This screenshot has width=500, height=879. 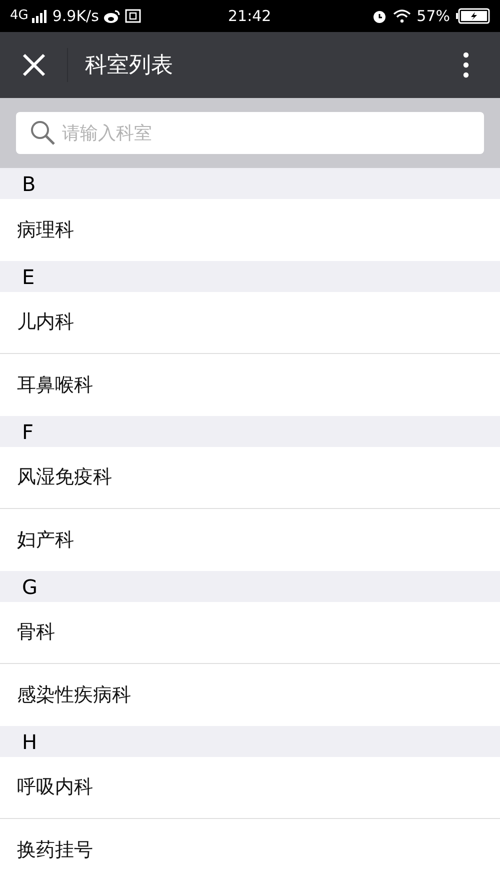 What do you see at coordinates (250, 133) in the screenshot?
I see `search-bar: 请输入科室` at bounding box center [250, 133].